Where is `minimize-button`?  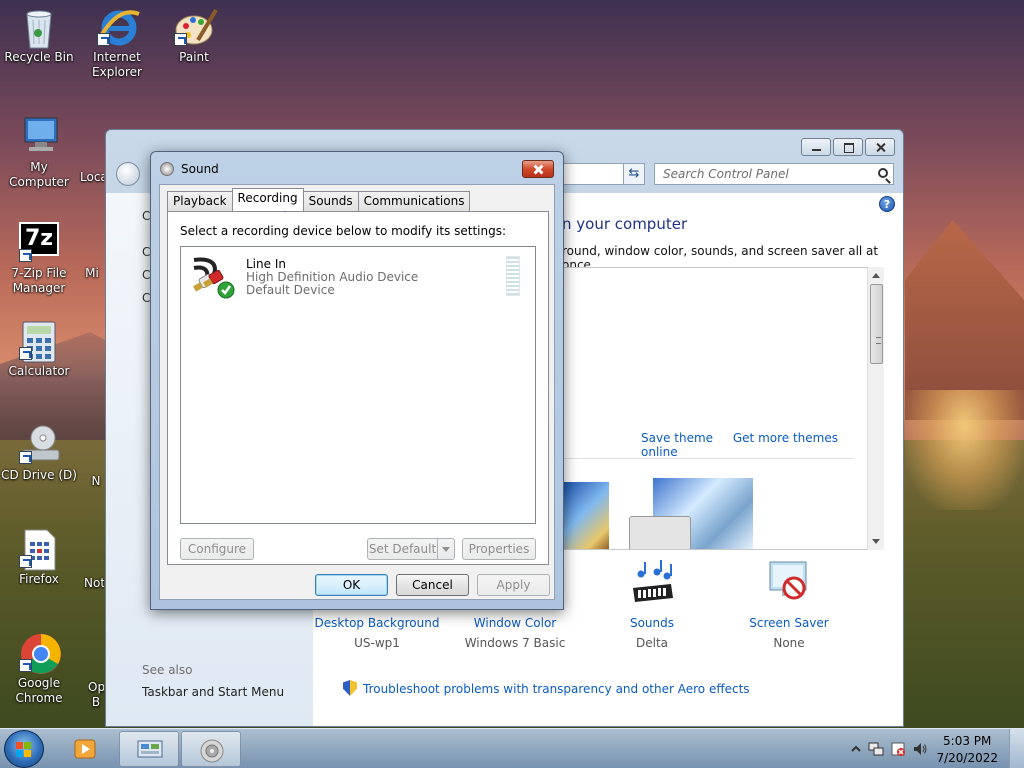
minimize-button is located at coordinates (816, 147).